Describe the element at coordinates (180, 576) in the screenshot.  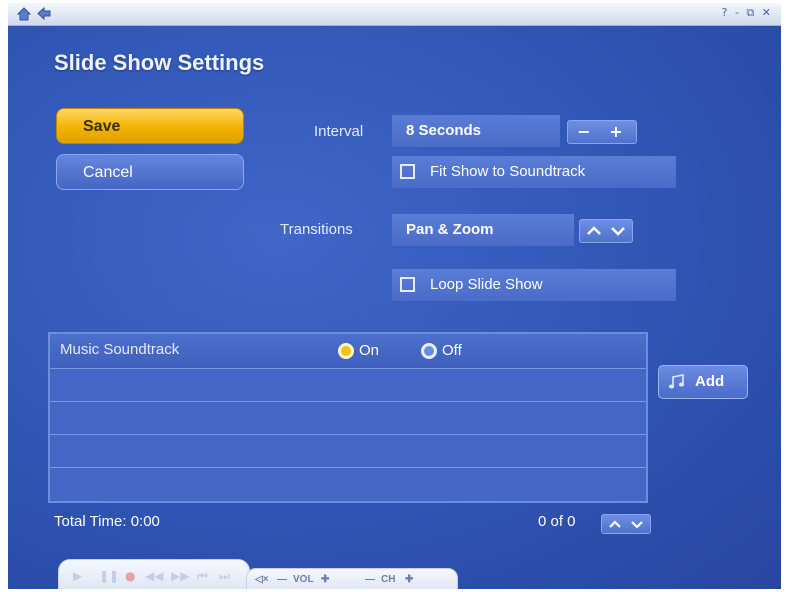
I see `fast-forward-icon: ▶▶` at that location.